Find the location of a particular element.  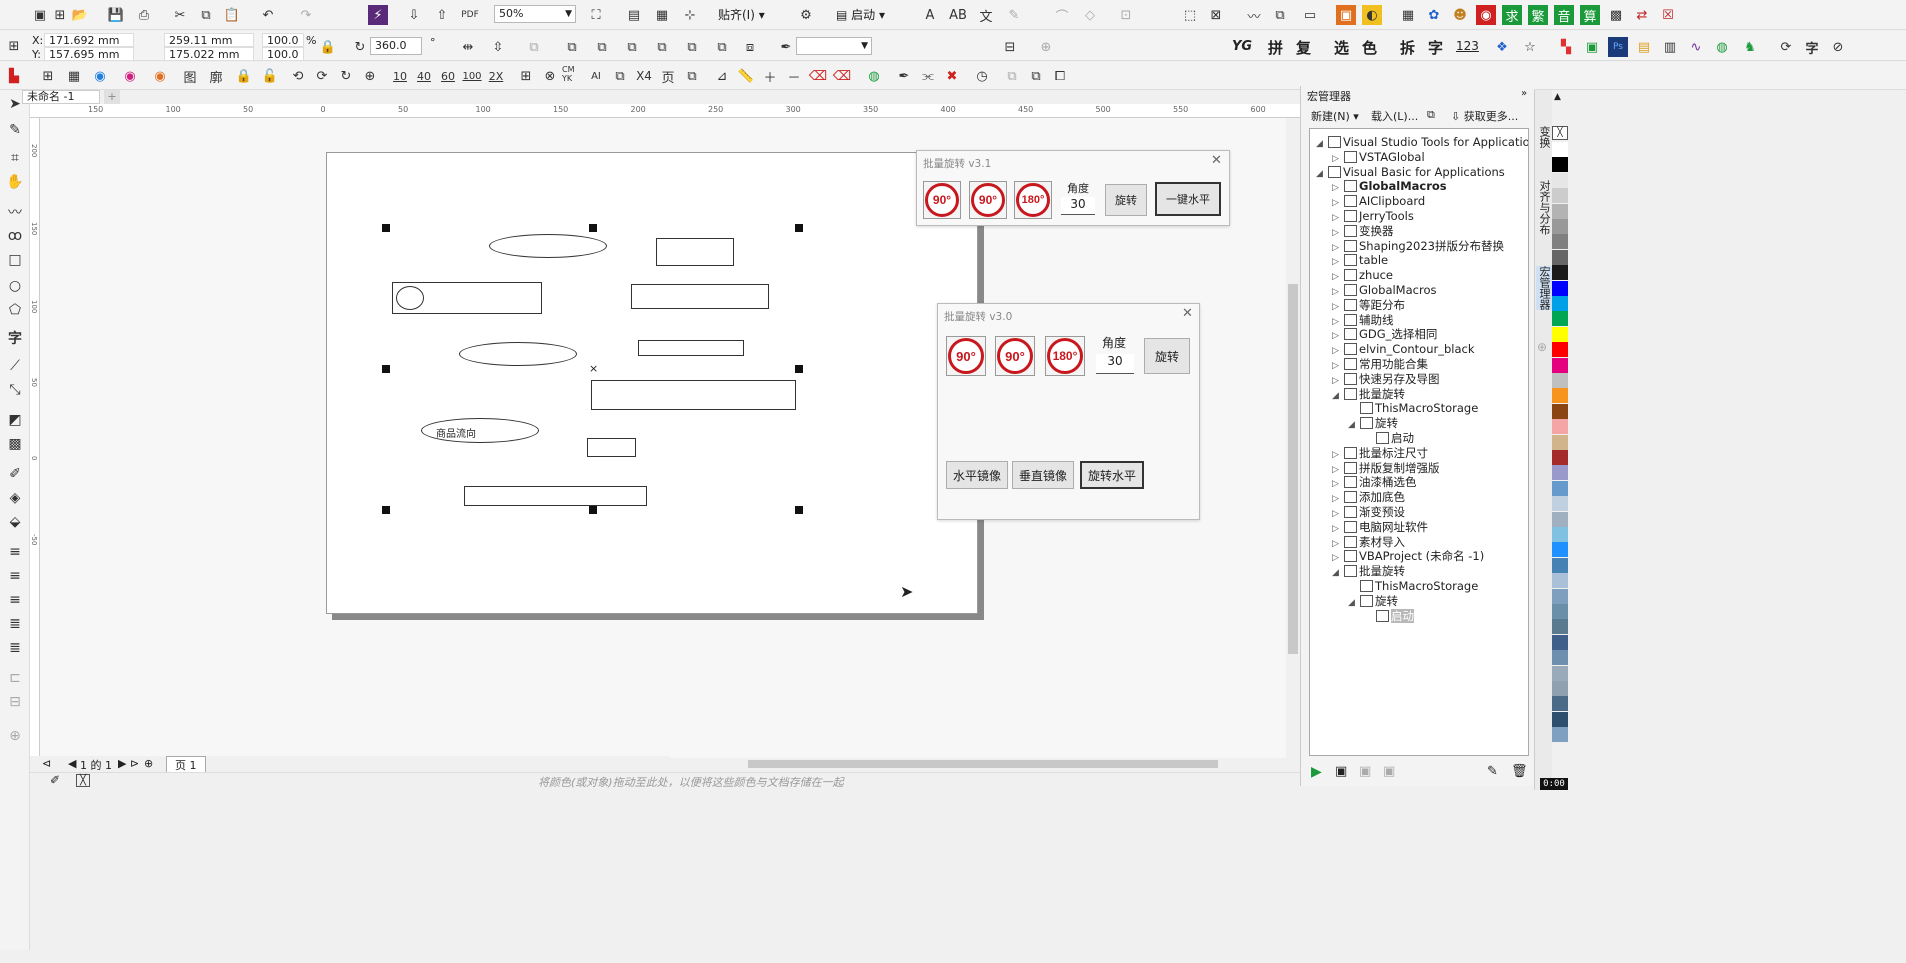

green-logo-icon: ◍ is located at coordinates (874, 76).